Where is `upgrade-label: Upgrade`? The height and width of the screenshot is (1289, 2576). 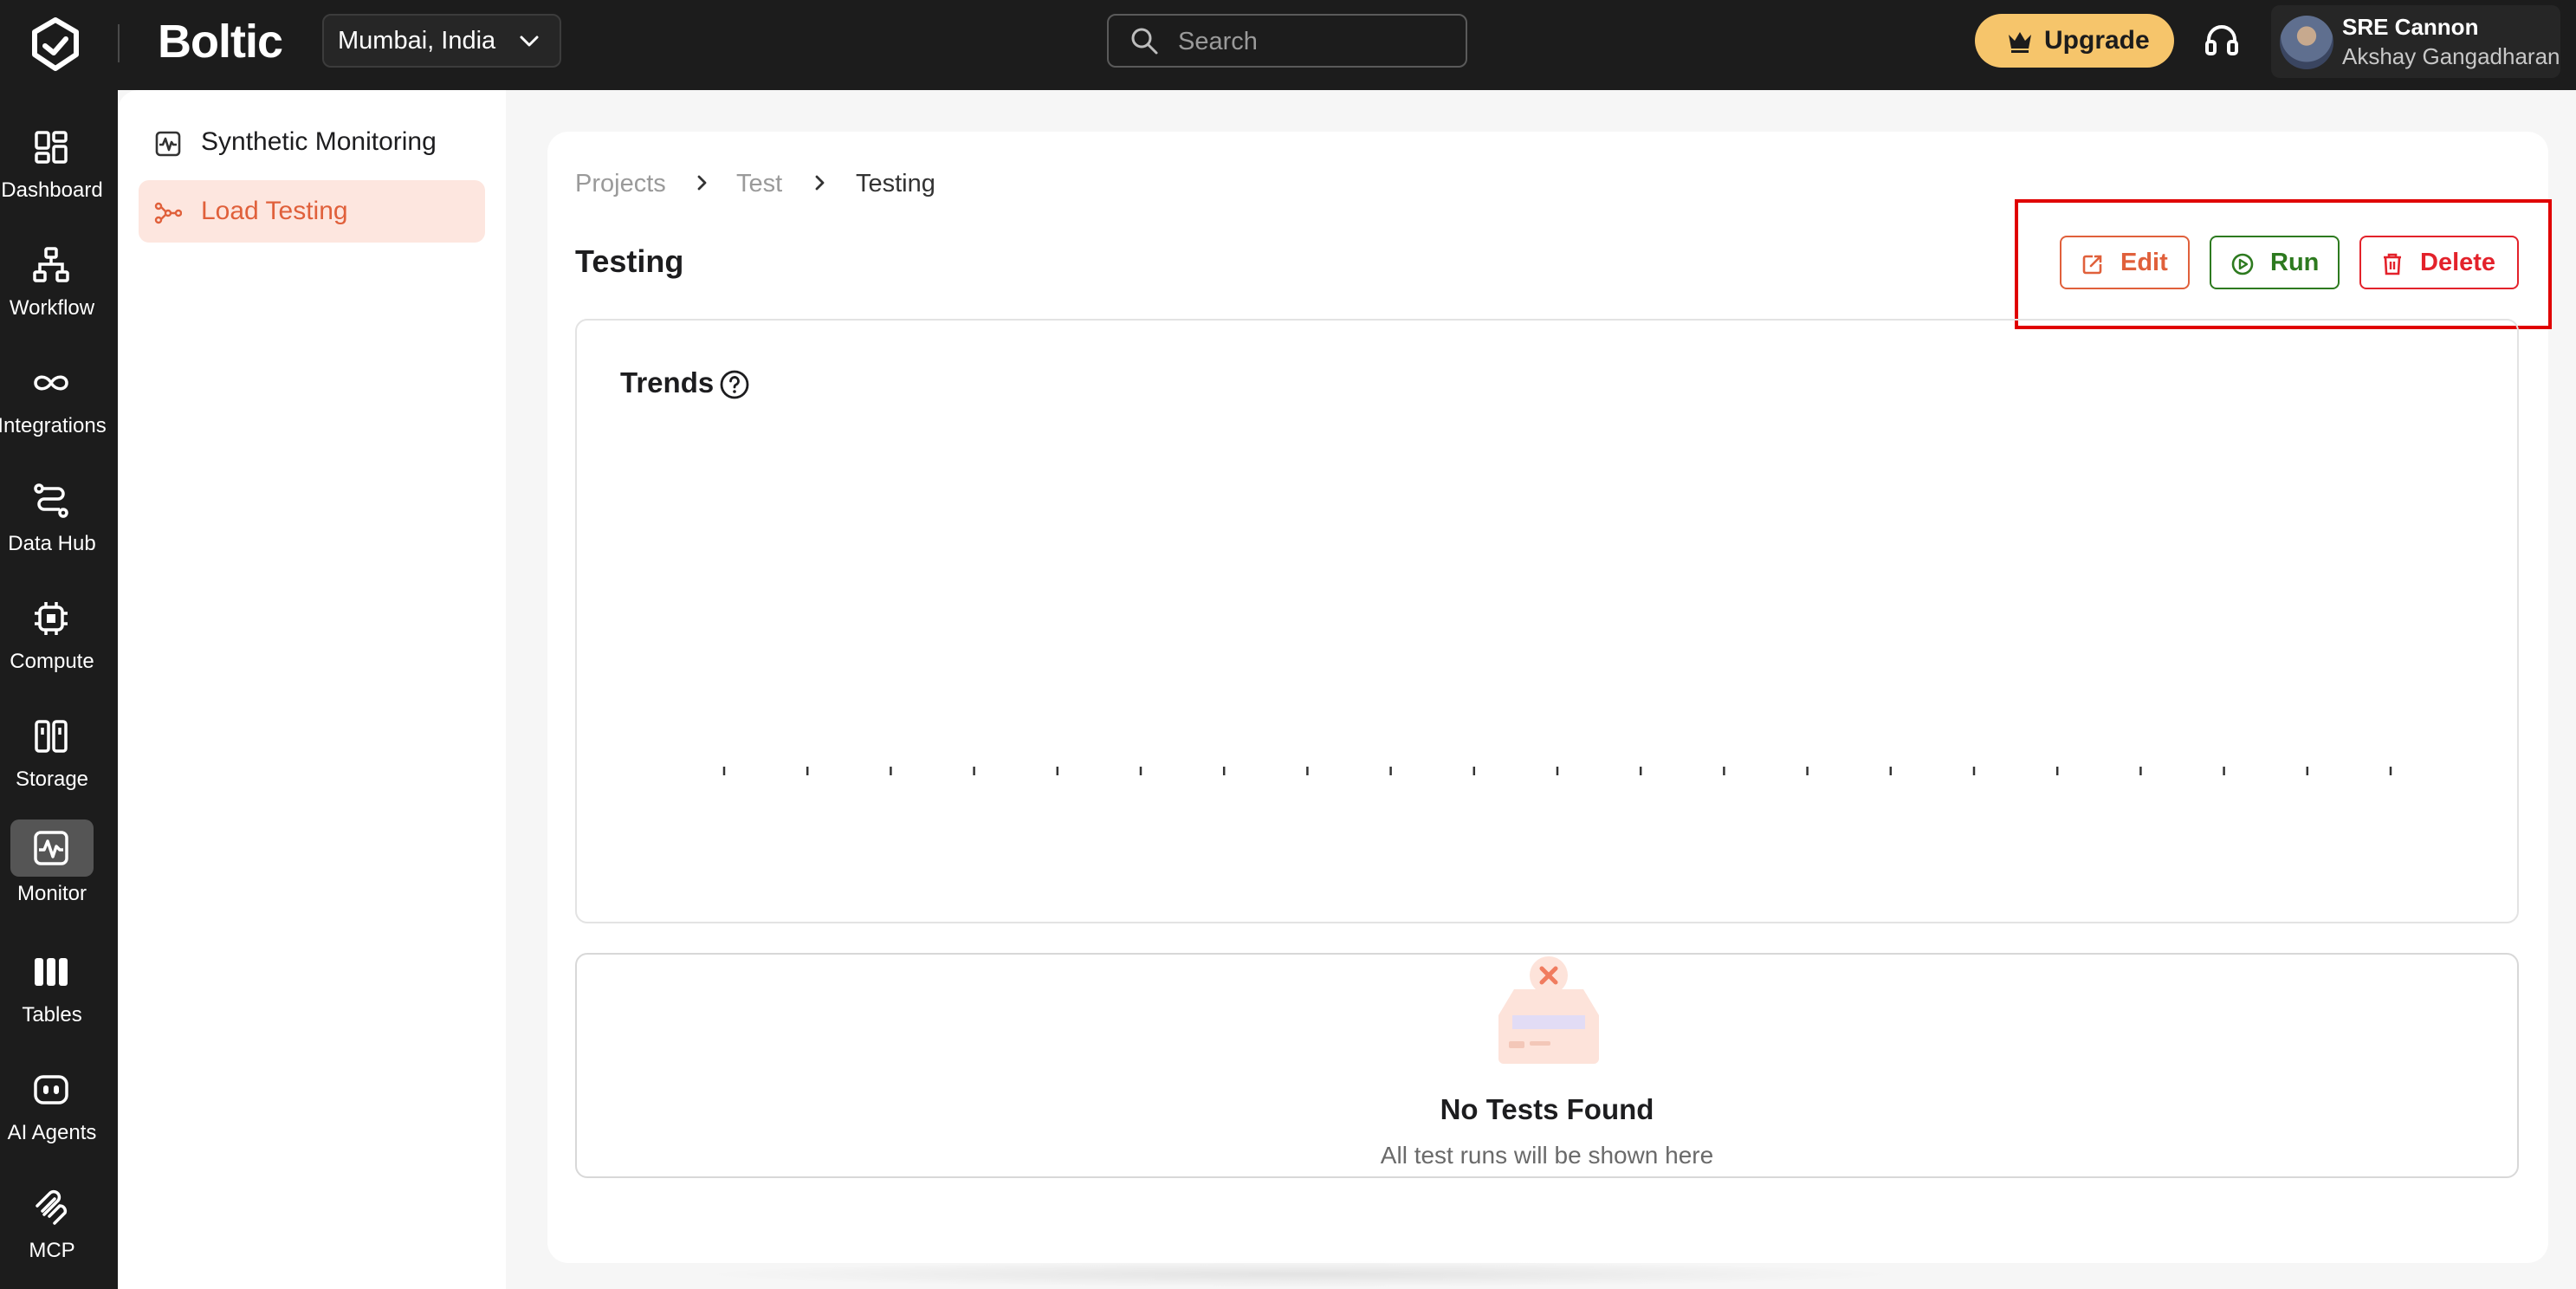
upgrade-label: Upgrade is located at coordinates (2097, 40).